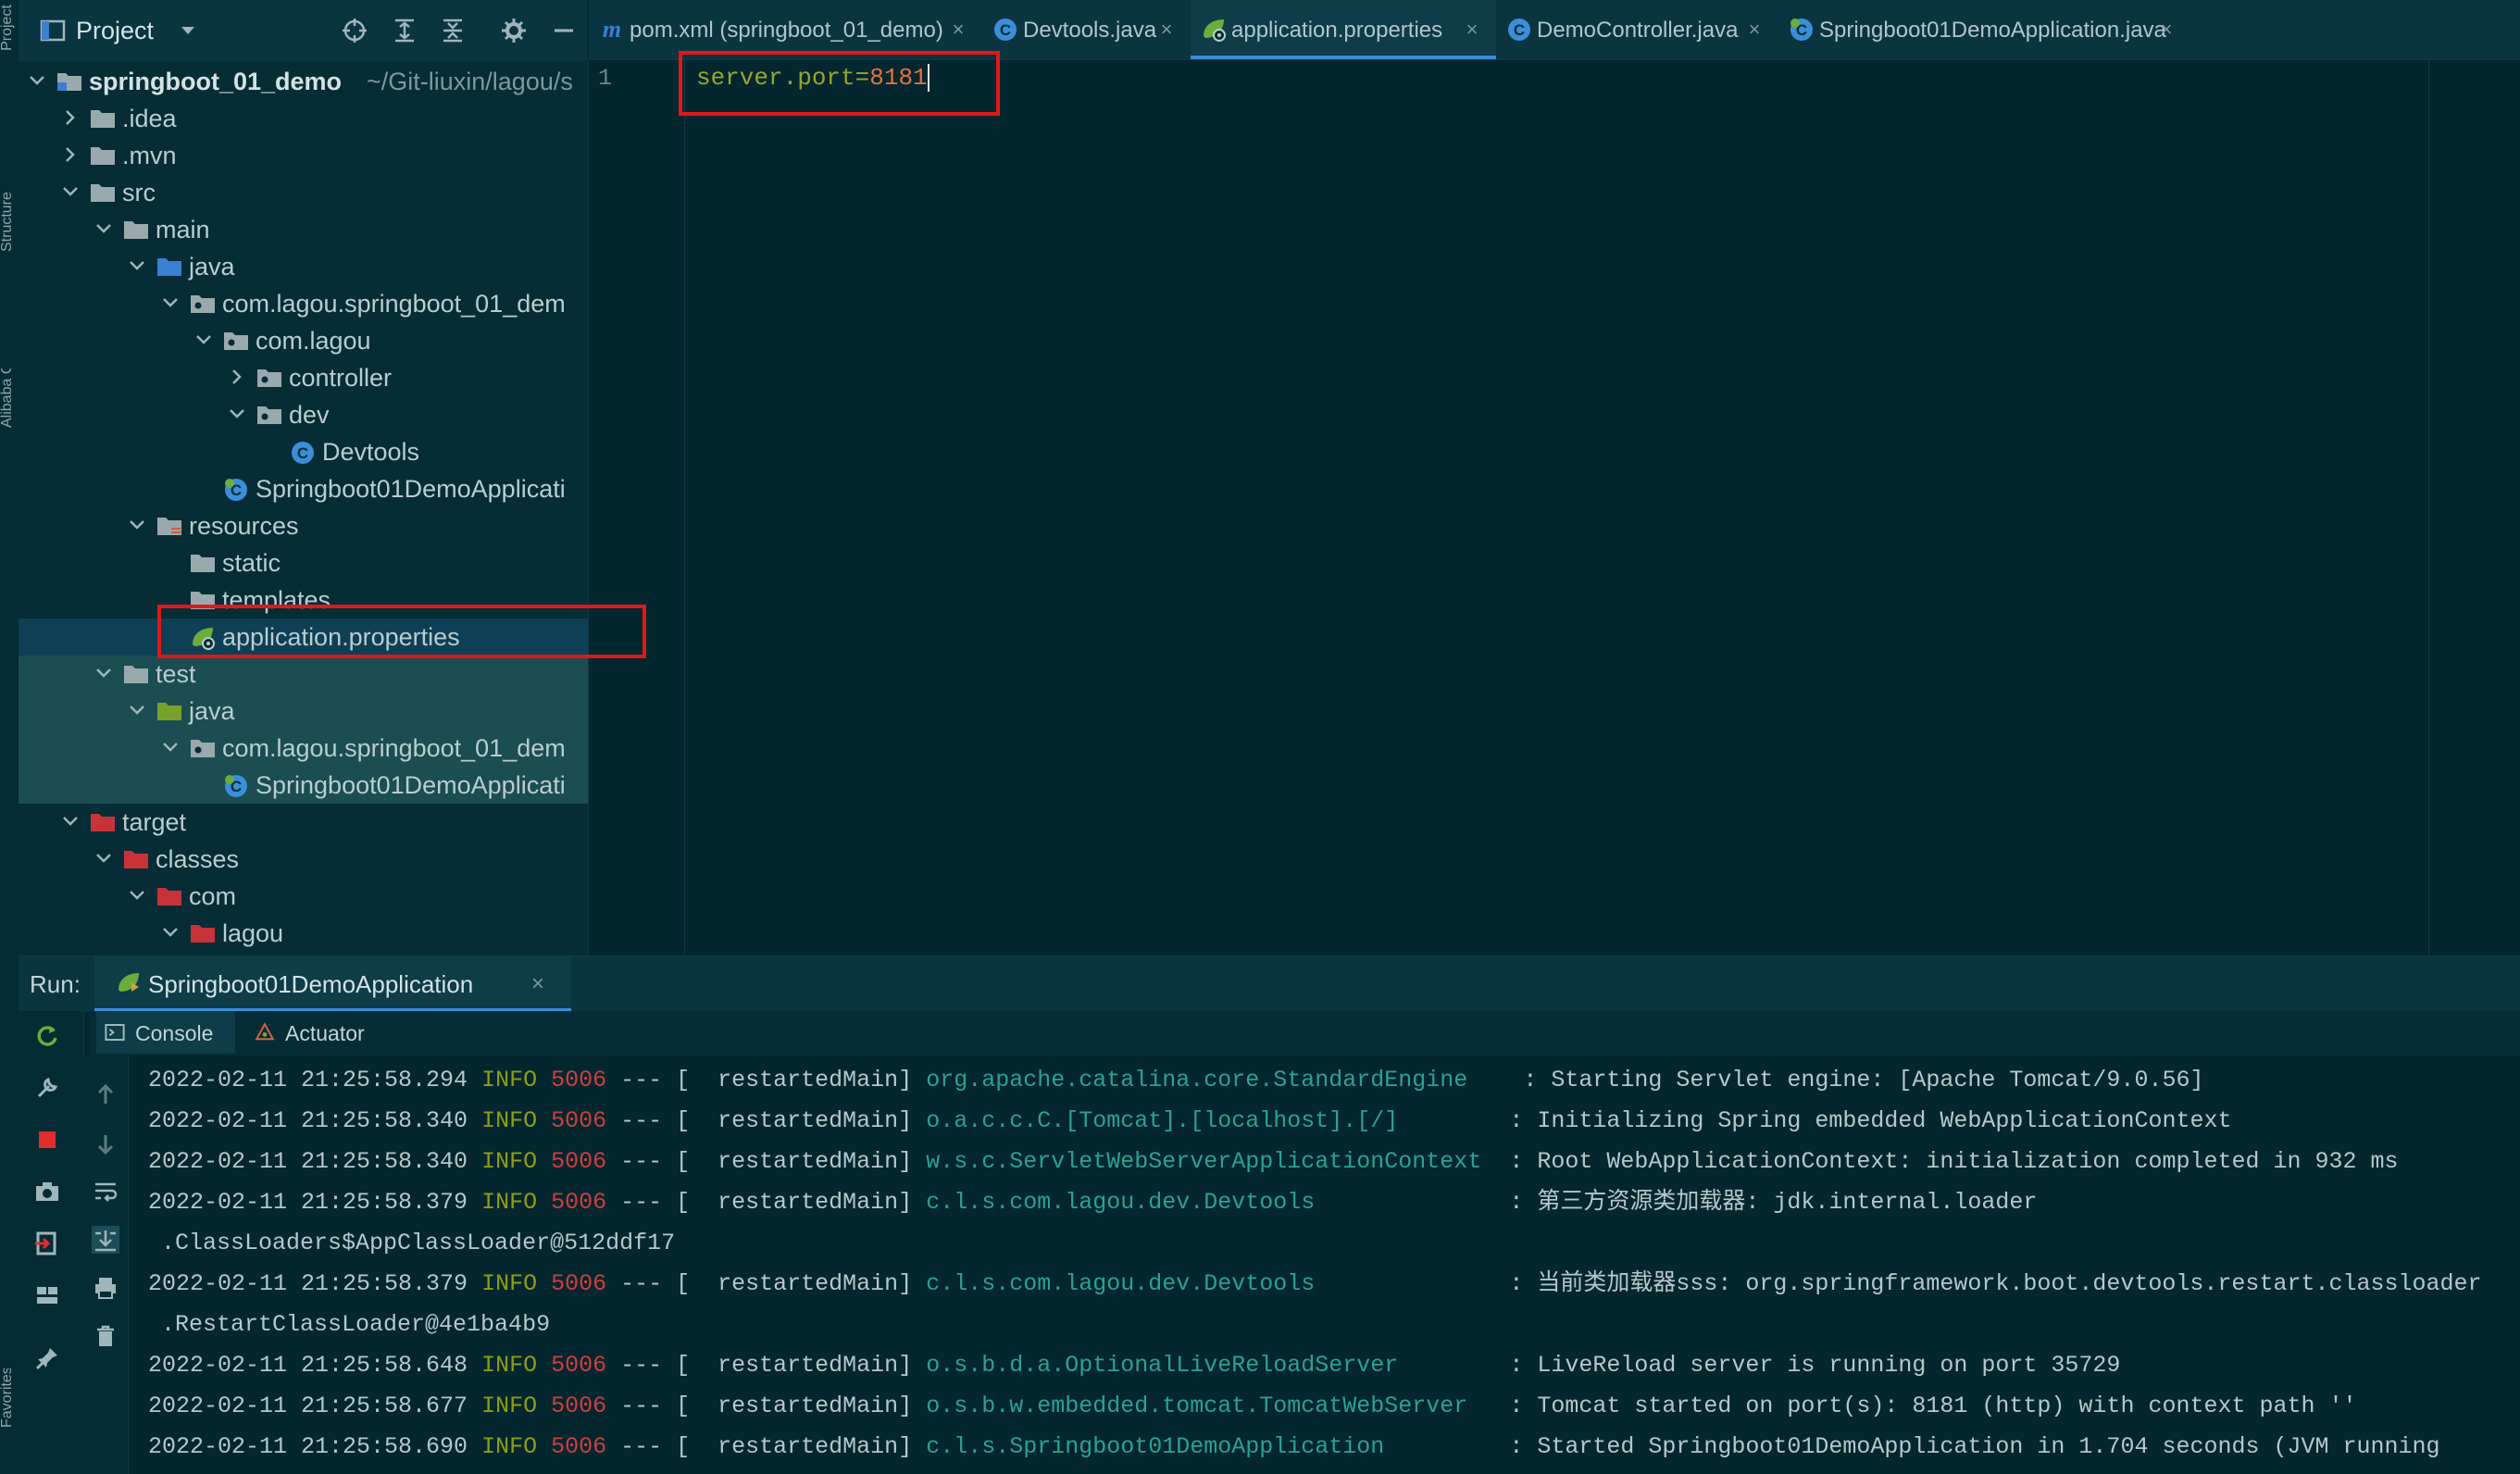 The height and width of the screenshot is (1474, 2520). Describe the element at coordinates (47, 1088) in the screenshot. I see `wrench-icon` at that location.